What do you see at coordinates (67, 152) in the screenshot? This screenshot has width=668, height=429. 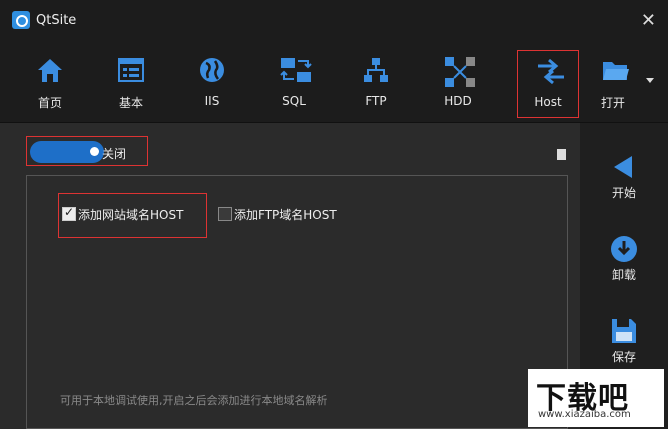 I see `host-toggle-switch` at bounding box center [67, 152].